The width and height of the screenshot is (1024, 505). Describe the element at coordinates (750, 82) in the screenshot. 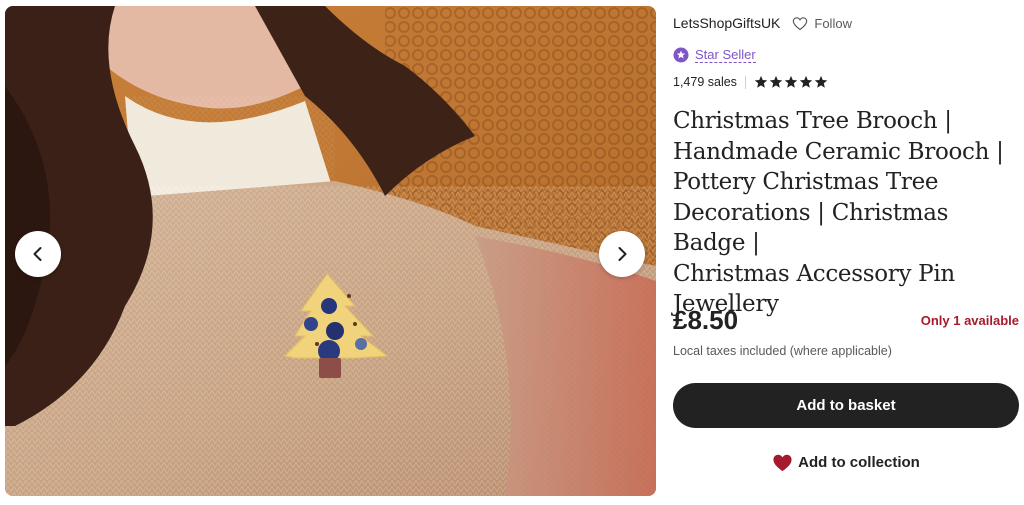

I see `shop-sales-rating: 1,479 sales` at that location.